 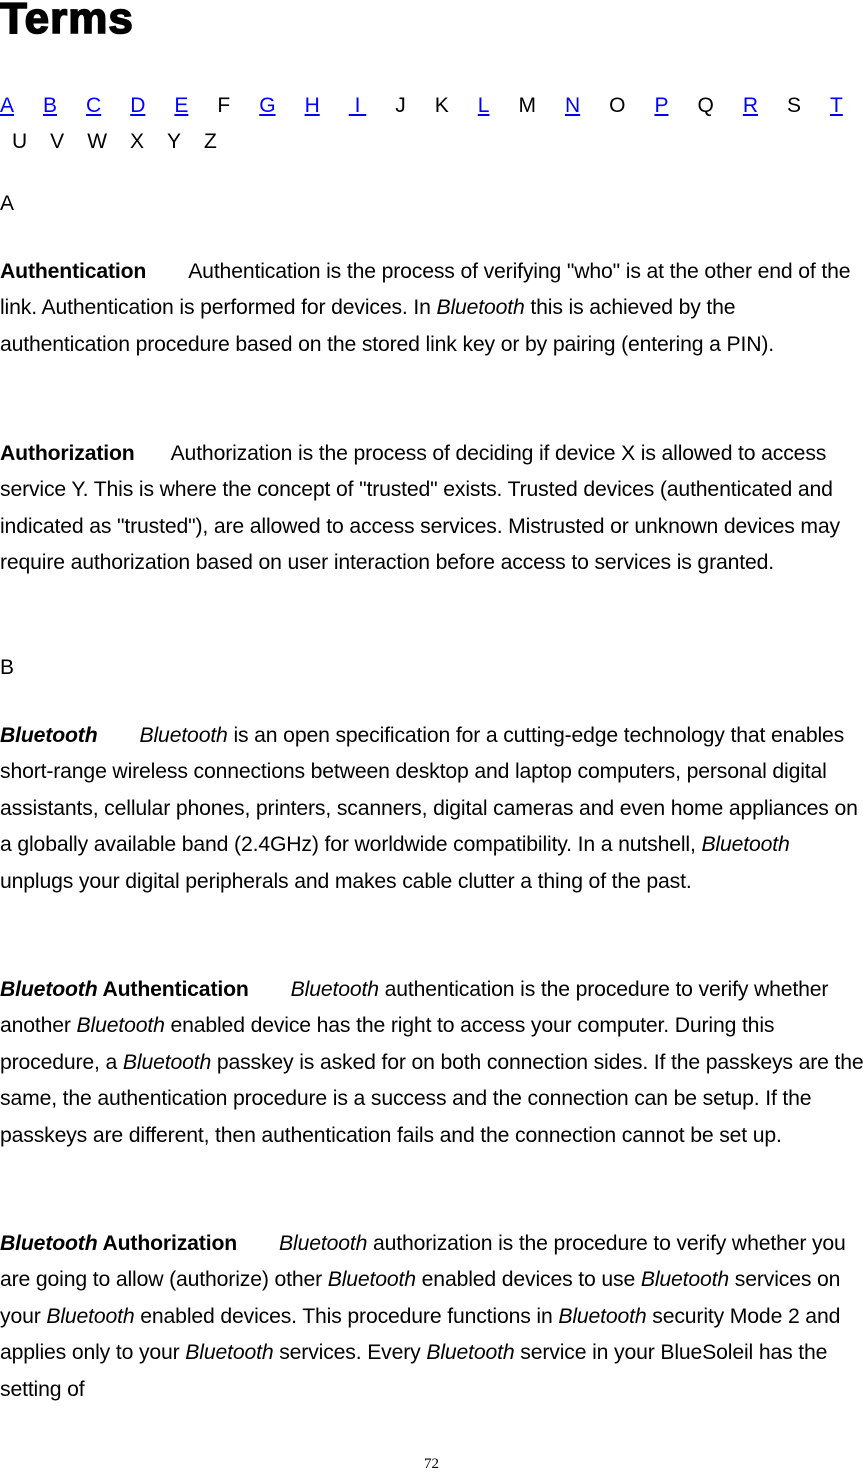 I want to click on alphabet-letter-t-link: T, so click(x=836, y=105).